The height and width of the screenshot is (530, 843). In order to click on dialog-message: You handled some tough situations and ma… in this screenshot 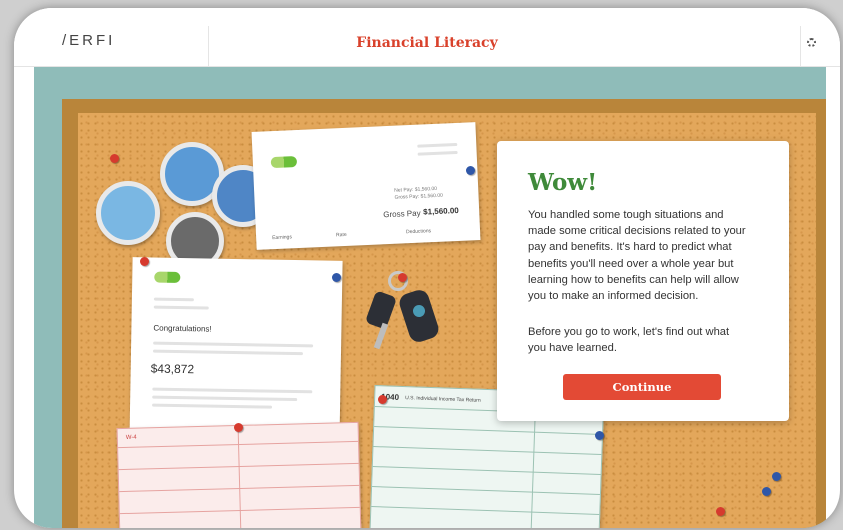, I will do `click(637, 256)`.